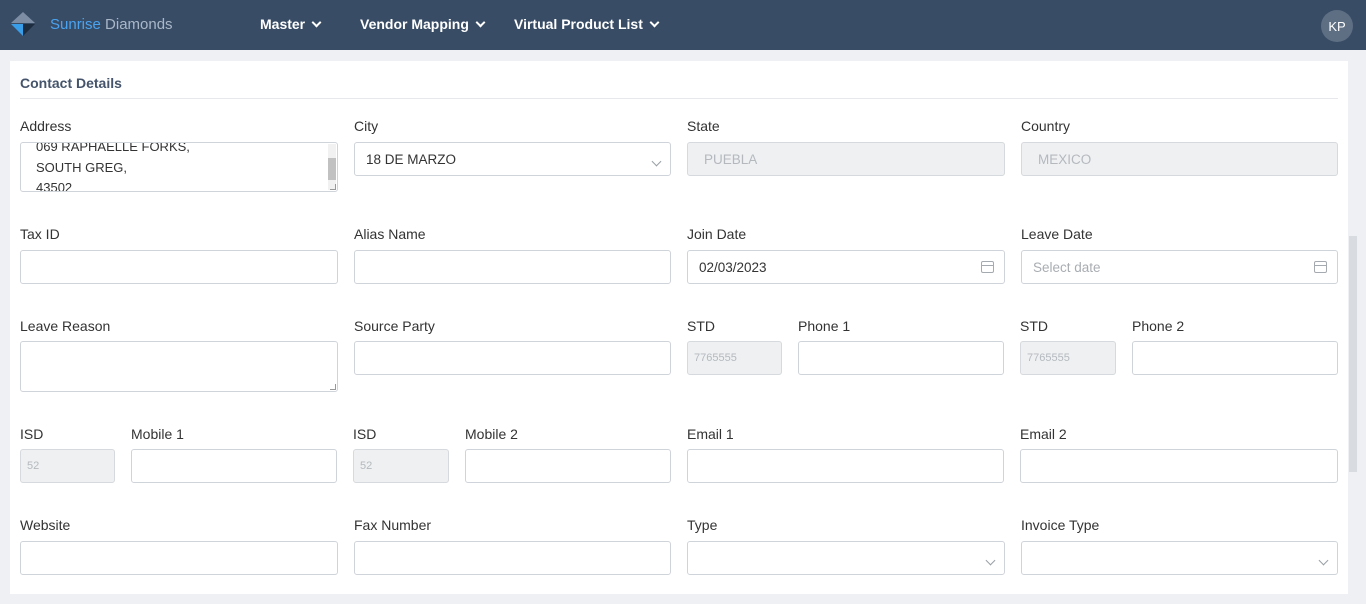 The height and width of the screenshot is (604, 1366). What do you see at coordinates (1043, 434) in the screenshot?
I see `email2-label: Email 2` at bounding box center [1043, 434].